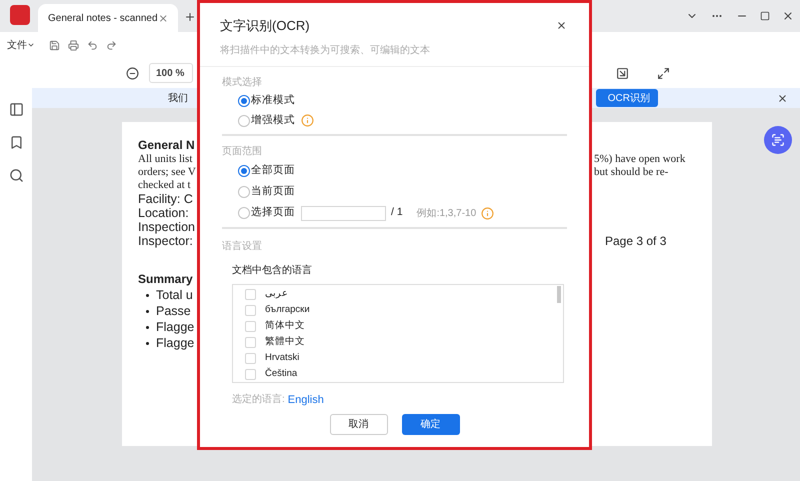 This screenshot has height=481, width=800. Describe the element at coordinates (165, 279) in the screenshot. I see `document-text: Summary` at that location.